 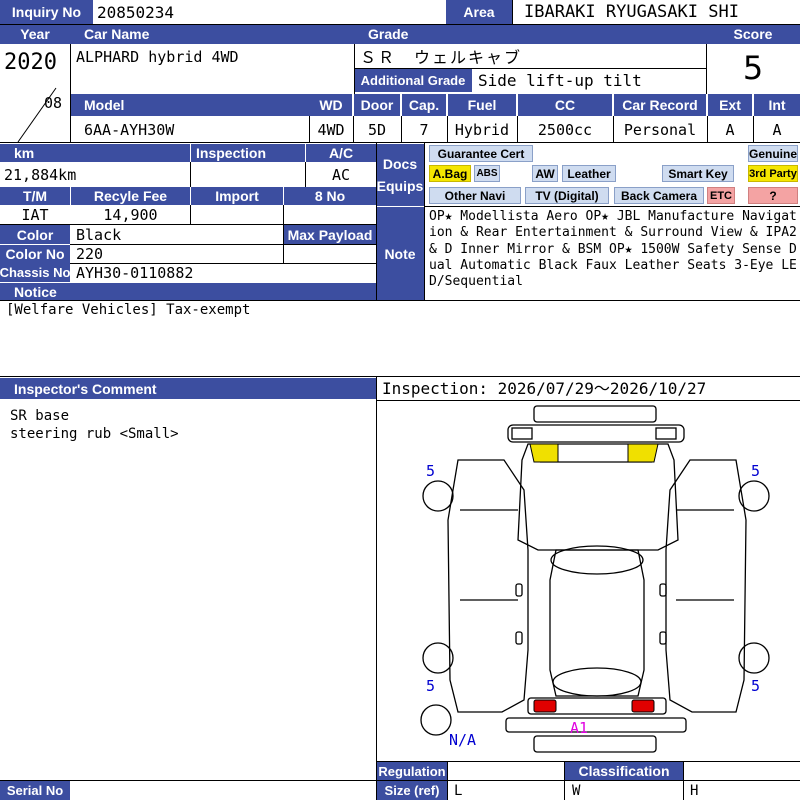 I want to click on inspection-label: Inspection, so click(x=248, y=153).